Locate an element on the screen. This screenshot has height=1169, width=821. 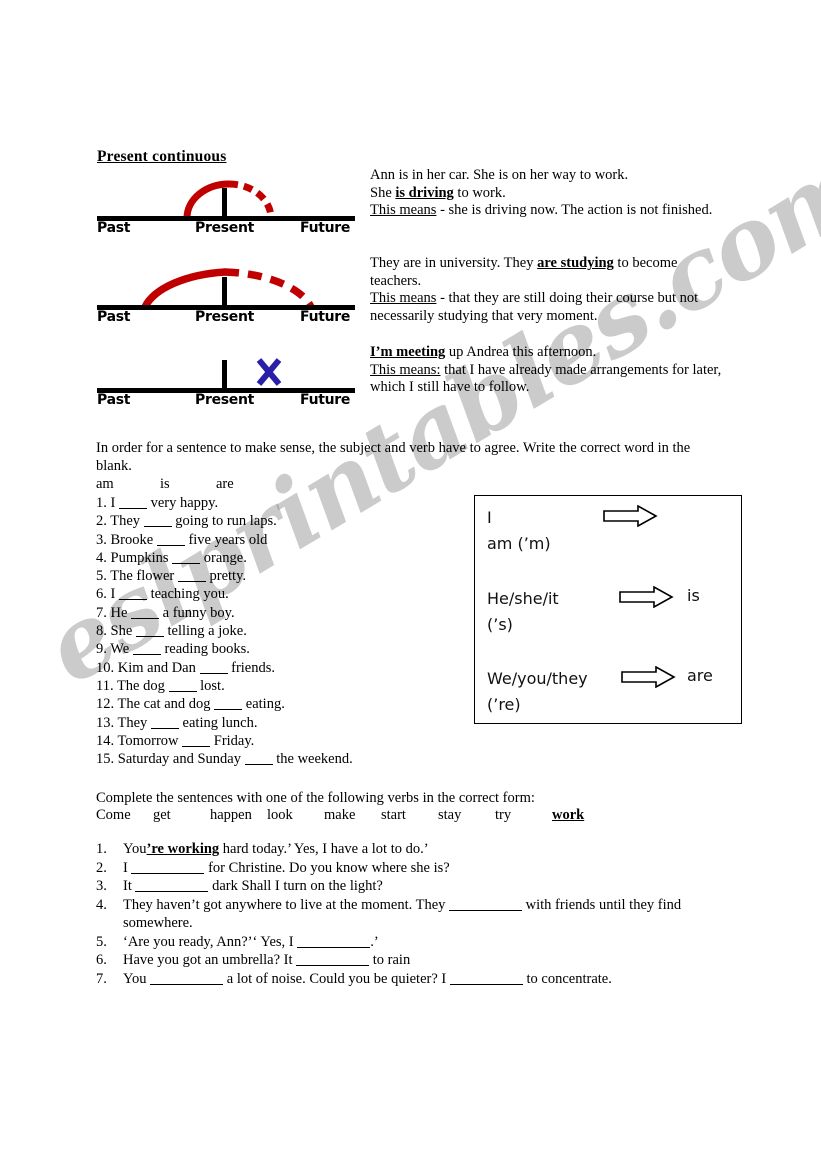
exercise-1-item: 14. Tomorrow Friday. is located at coordinates (261, 741).